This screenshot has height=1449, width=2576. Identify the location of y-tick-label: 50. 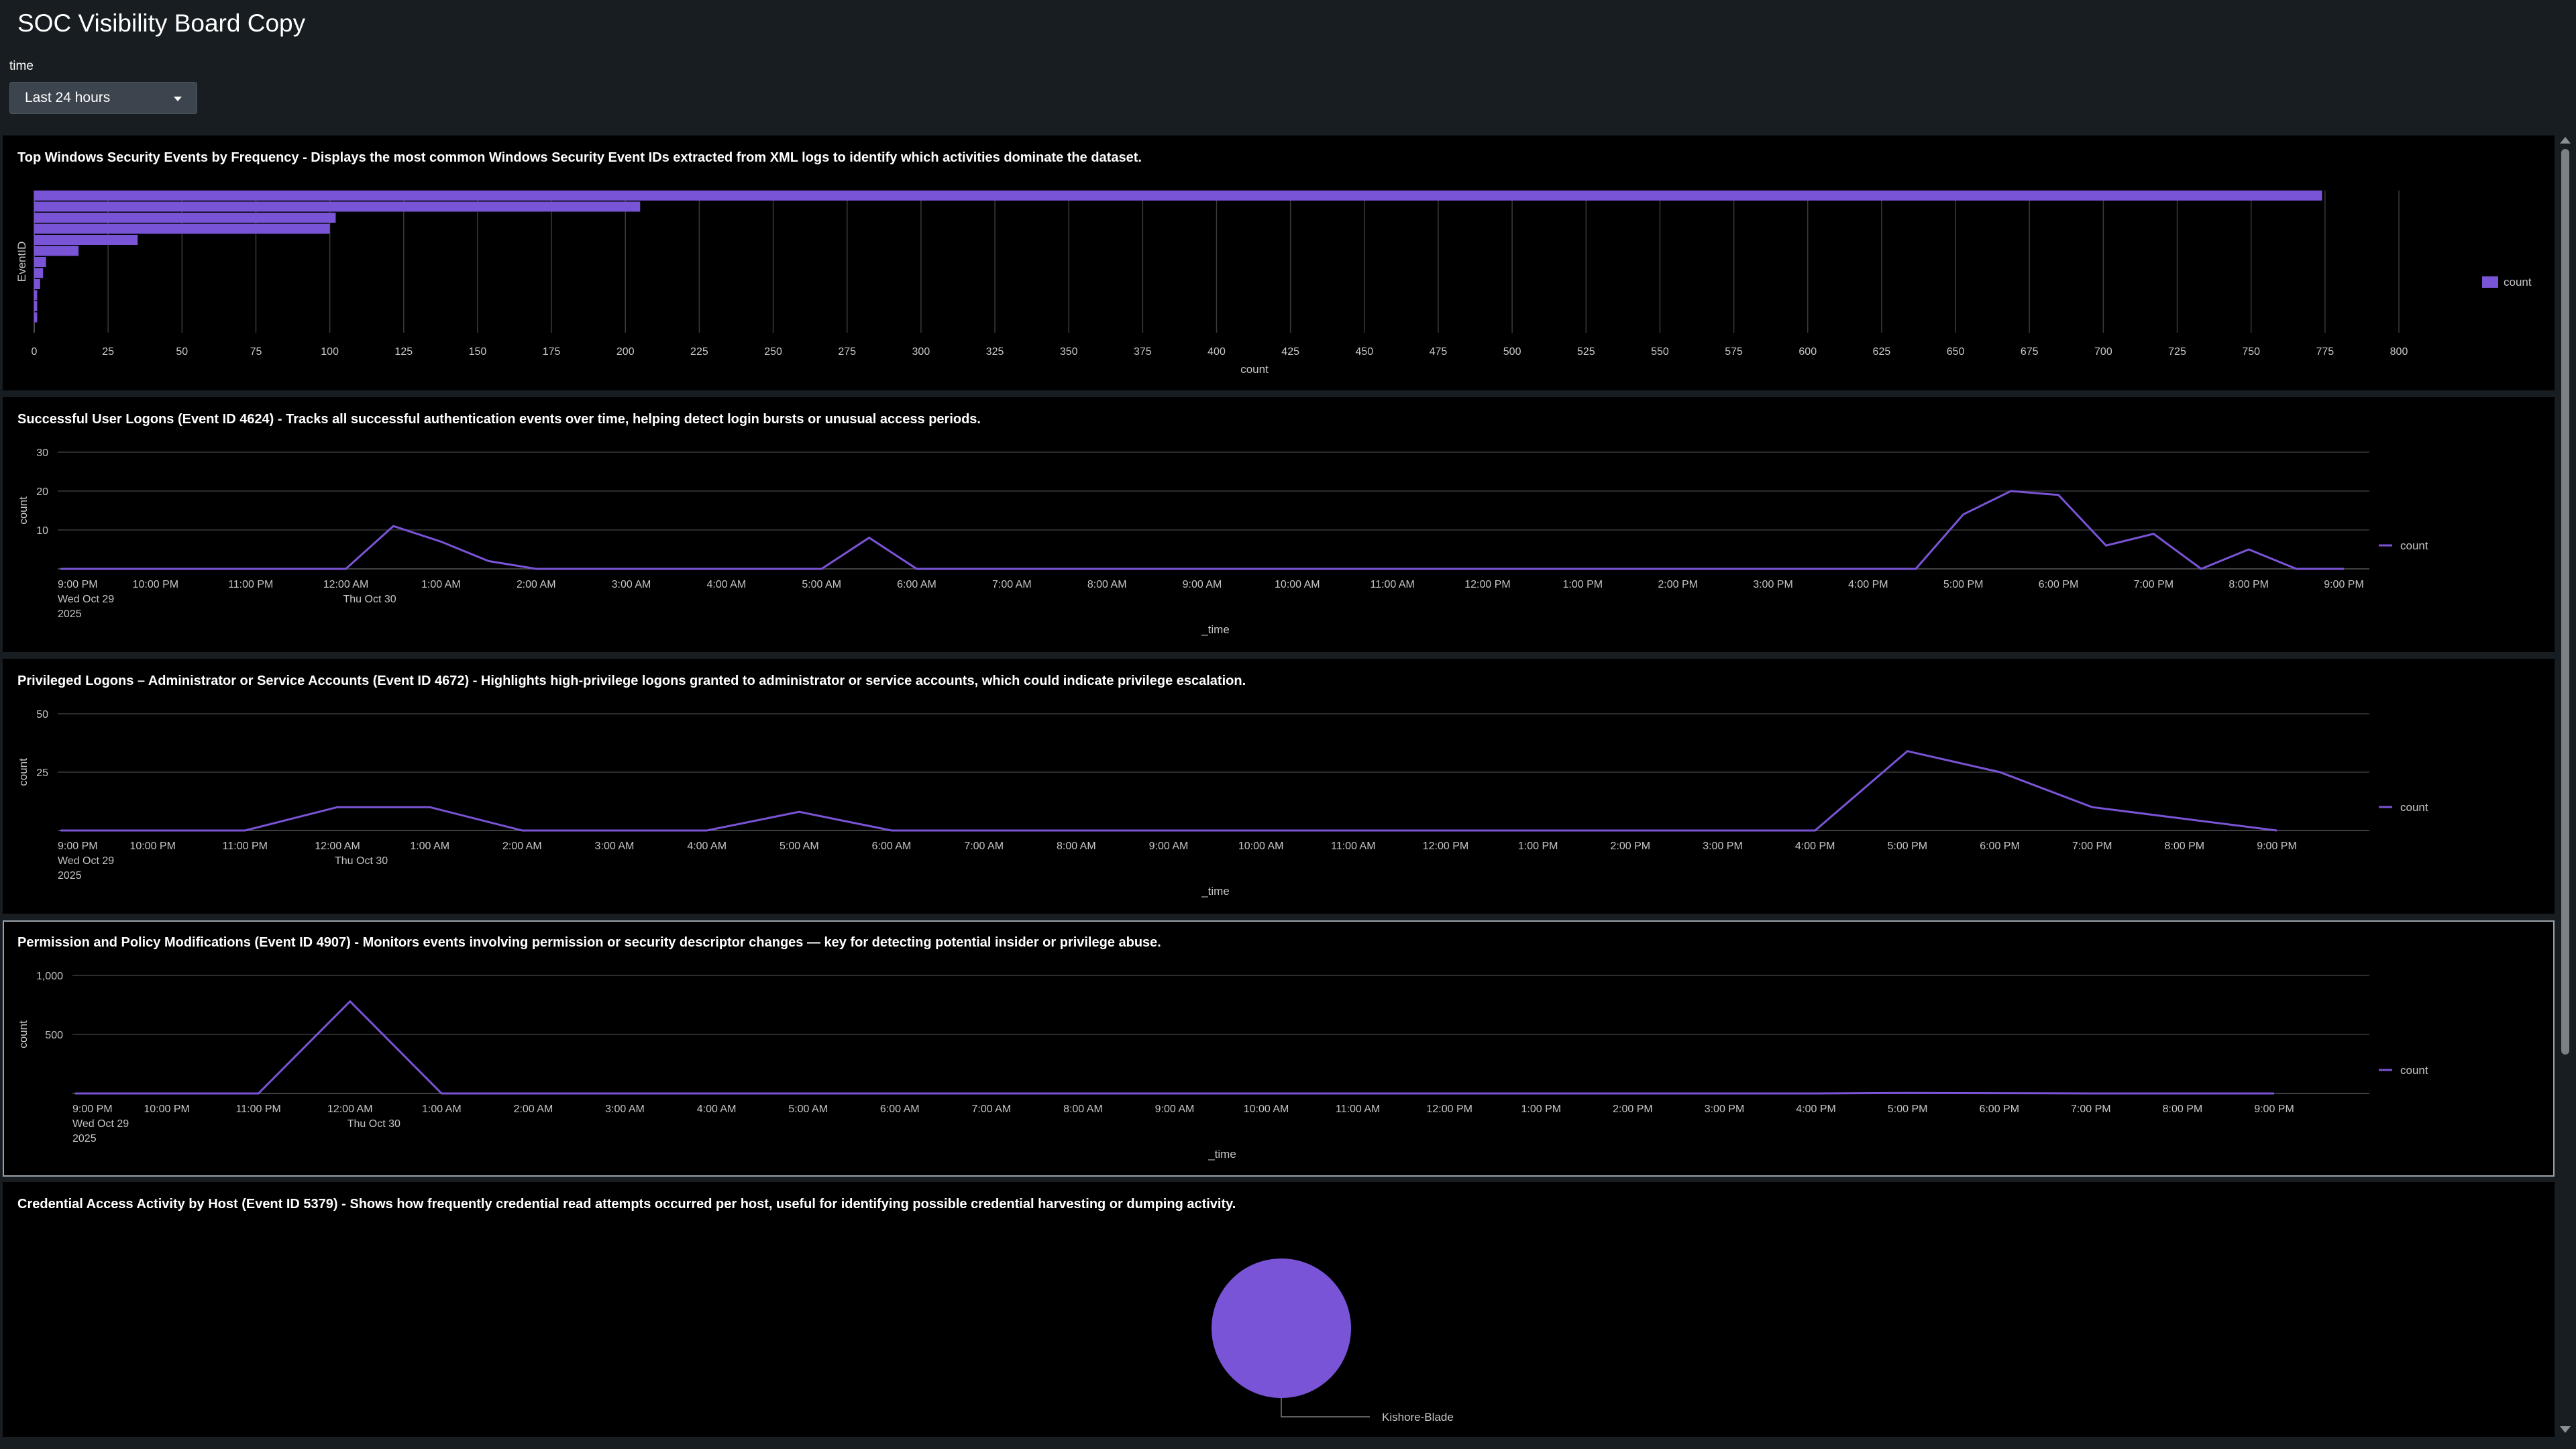
(42, 714).